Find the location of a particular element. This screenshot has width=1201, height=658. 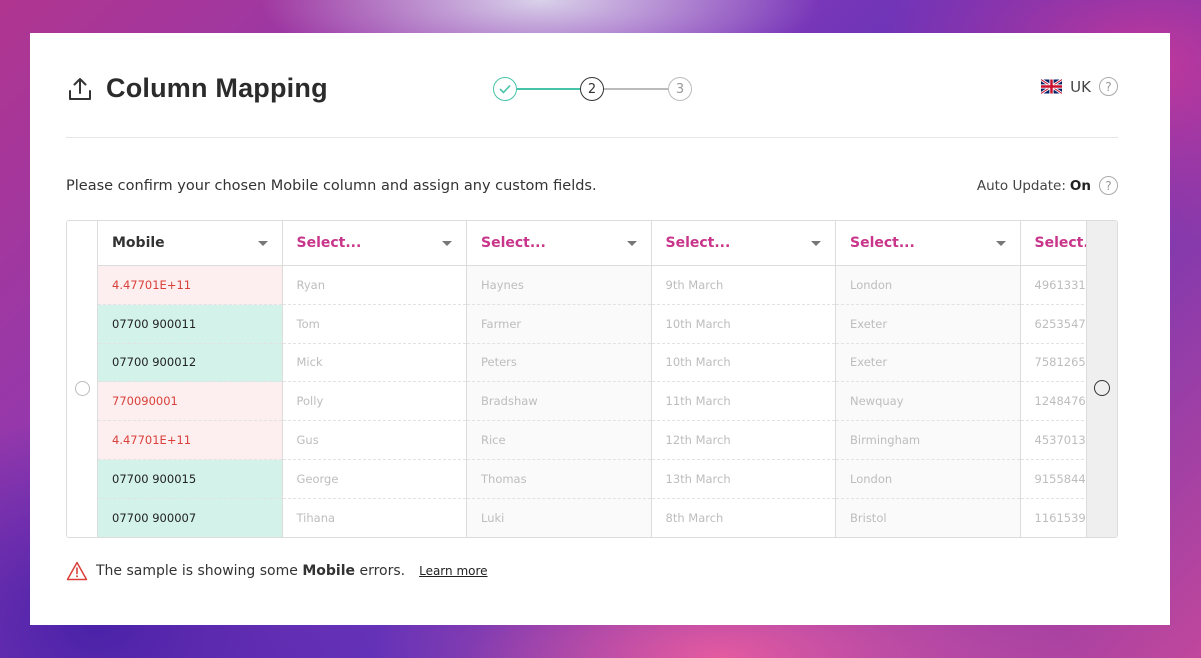

table-cell: Tihana is located at coordinates (316, 518).